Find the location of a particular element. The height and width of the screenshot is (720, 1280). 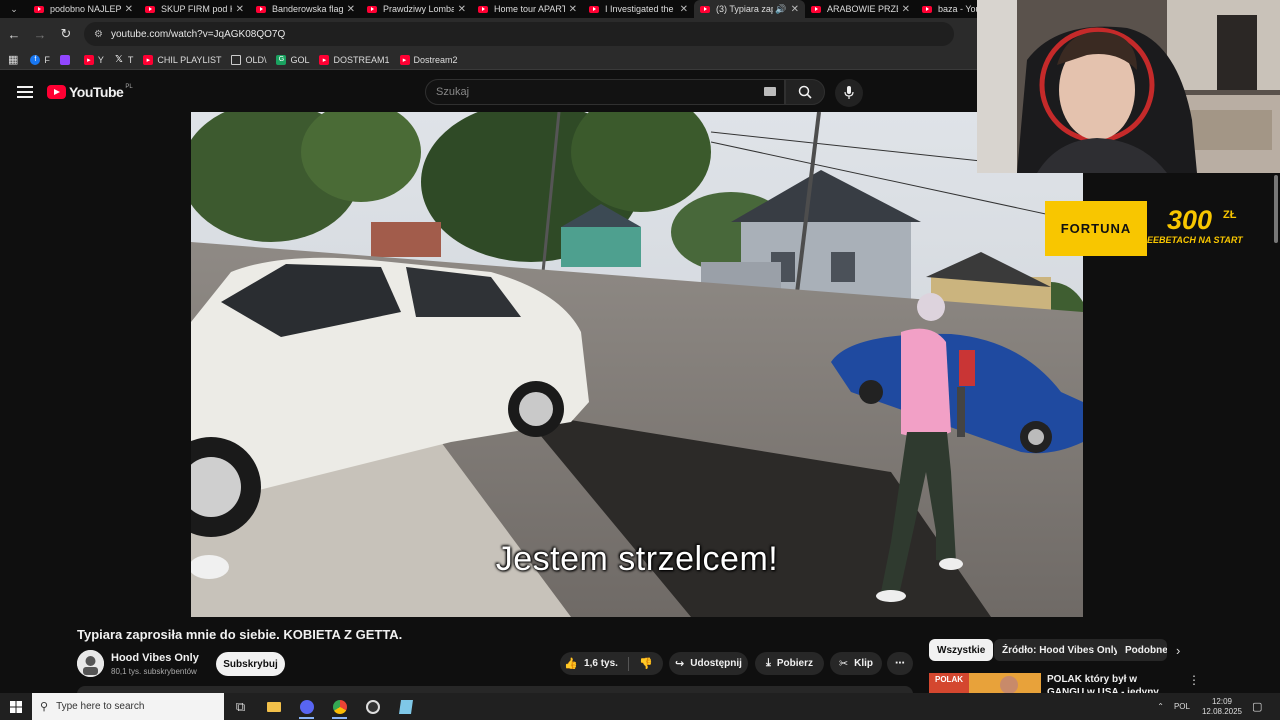

tab-3: Prawdziwy Lombard✕ is located at coordinates (416, 9).